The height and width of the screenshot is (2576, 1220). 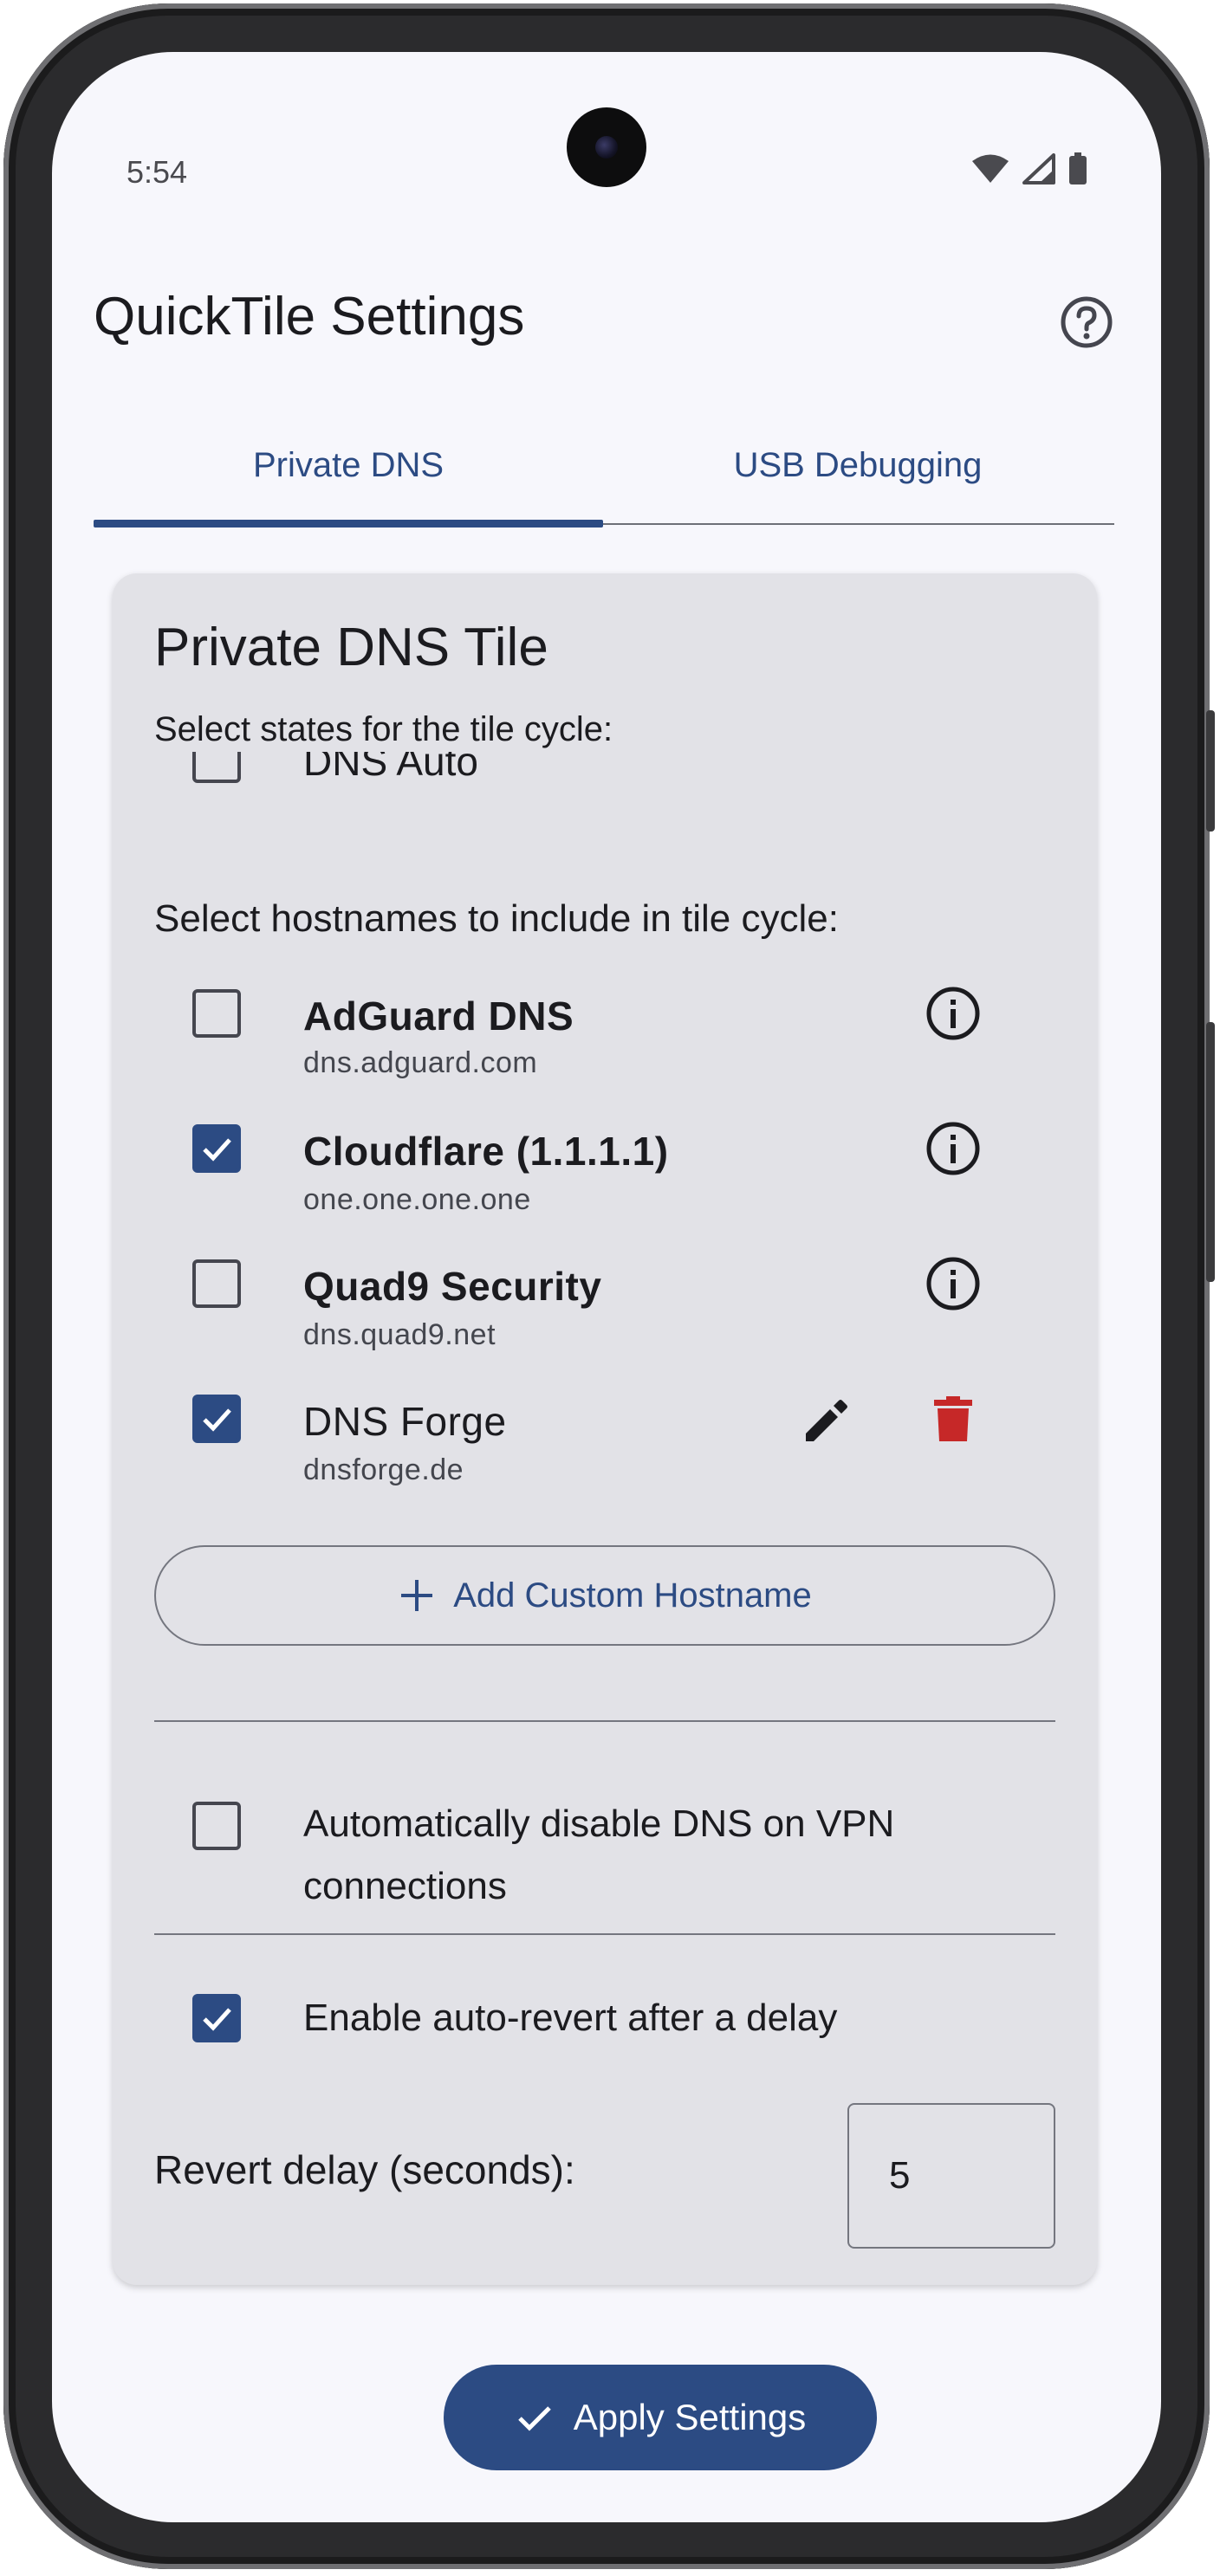 What do you see at coordinates (605, 778) in the screenshot?
I see `states-list: DNS Auto` at bounding box center [605, 778].